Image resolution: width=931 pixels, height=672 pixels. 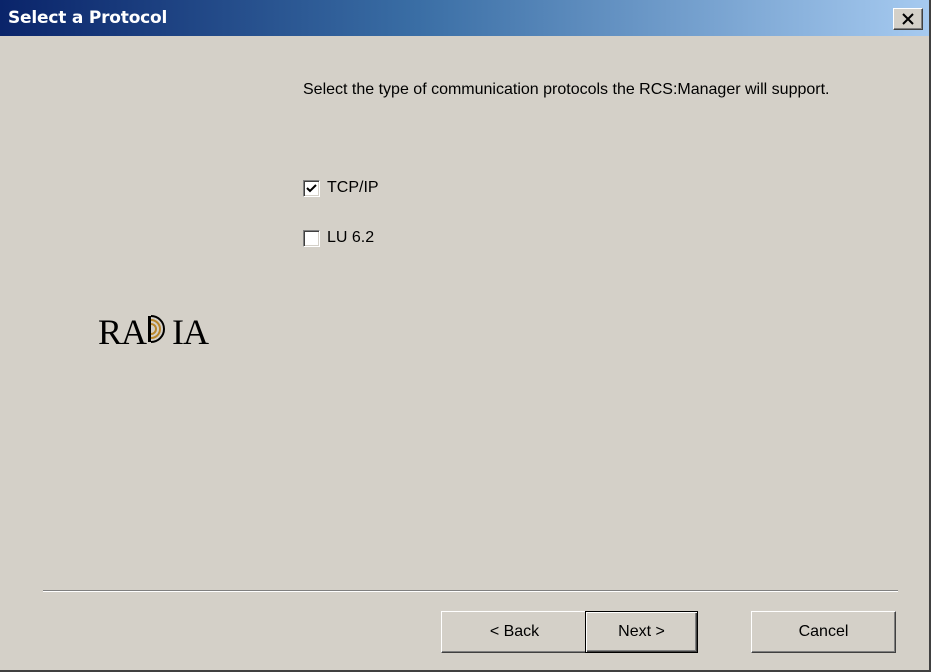 I want to click on logo-text-right: IA, so click(x=190, y=332).